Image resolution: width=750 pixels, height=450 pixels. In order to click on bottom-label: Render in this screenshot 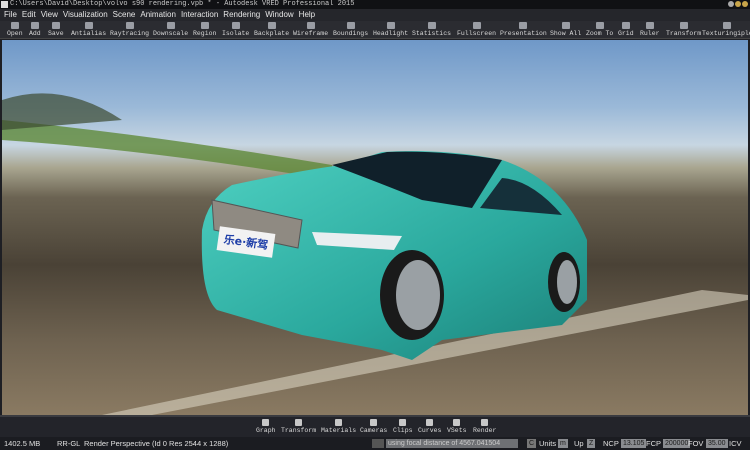, I will do `click(485, 430)`.